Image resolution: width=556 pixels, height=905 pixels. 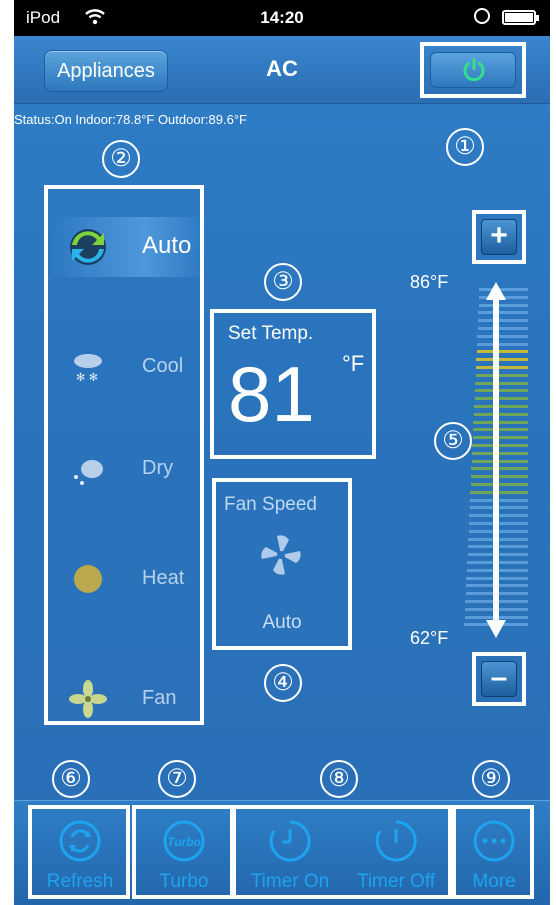 What do you see at coordinates (429, 282) in the screenshot?
I see `temp-max-label: 86°F` at bounding box center [429, 282].